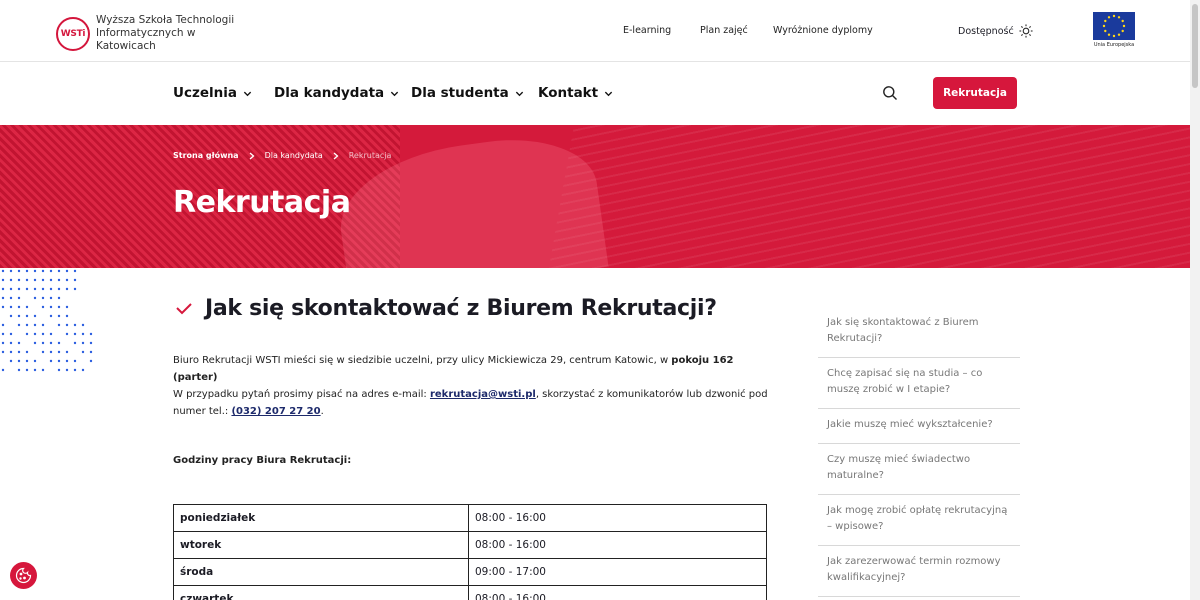  I want to click on nav-item-dla-kandydata: Dla kandydata, so click(336, 93).